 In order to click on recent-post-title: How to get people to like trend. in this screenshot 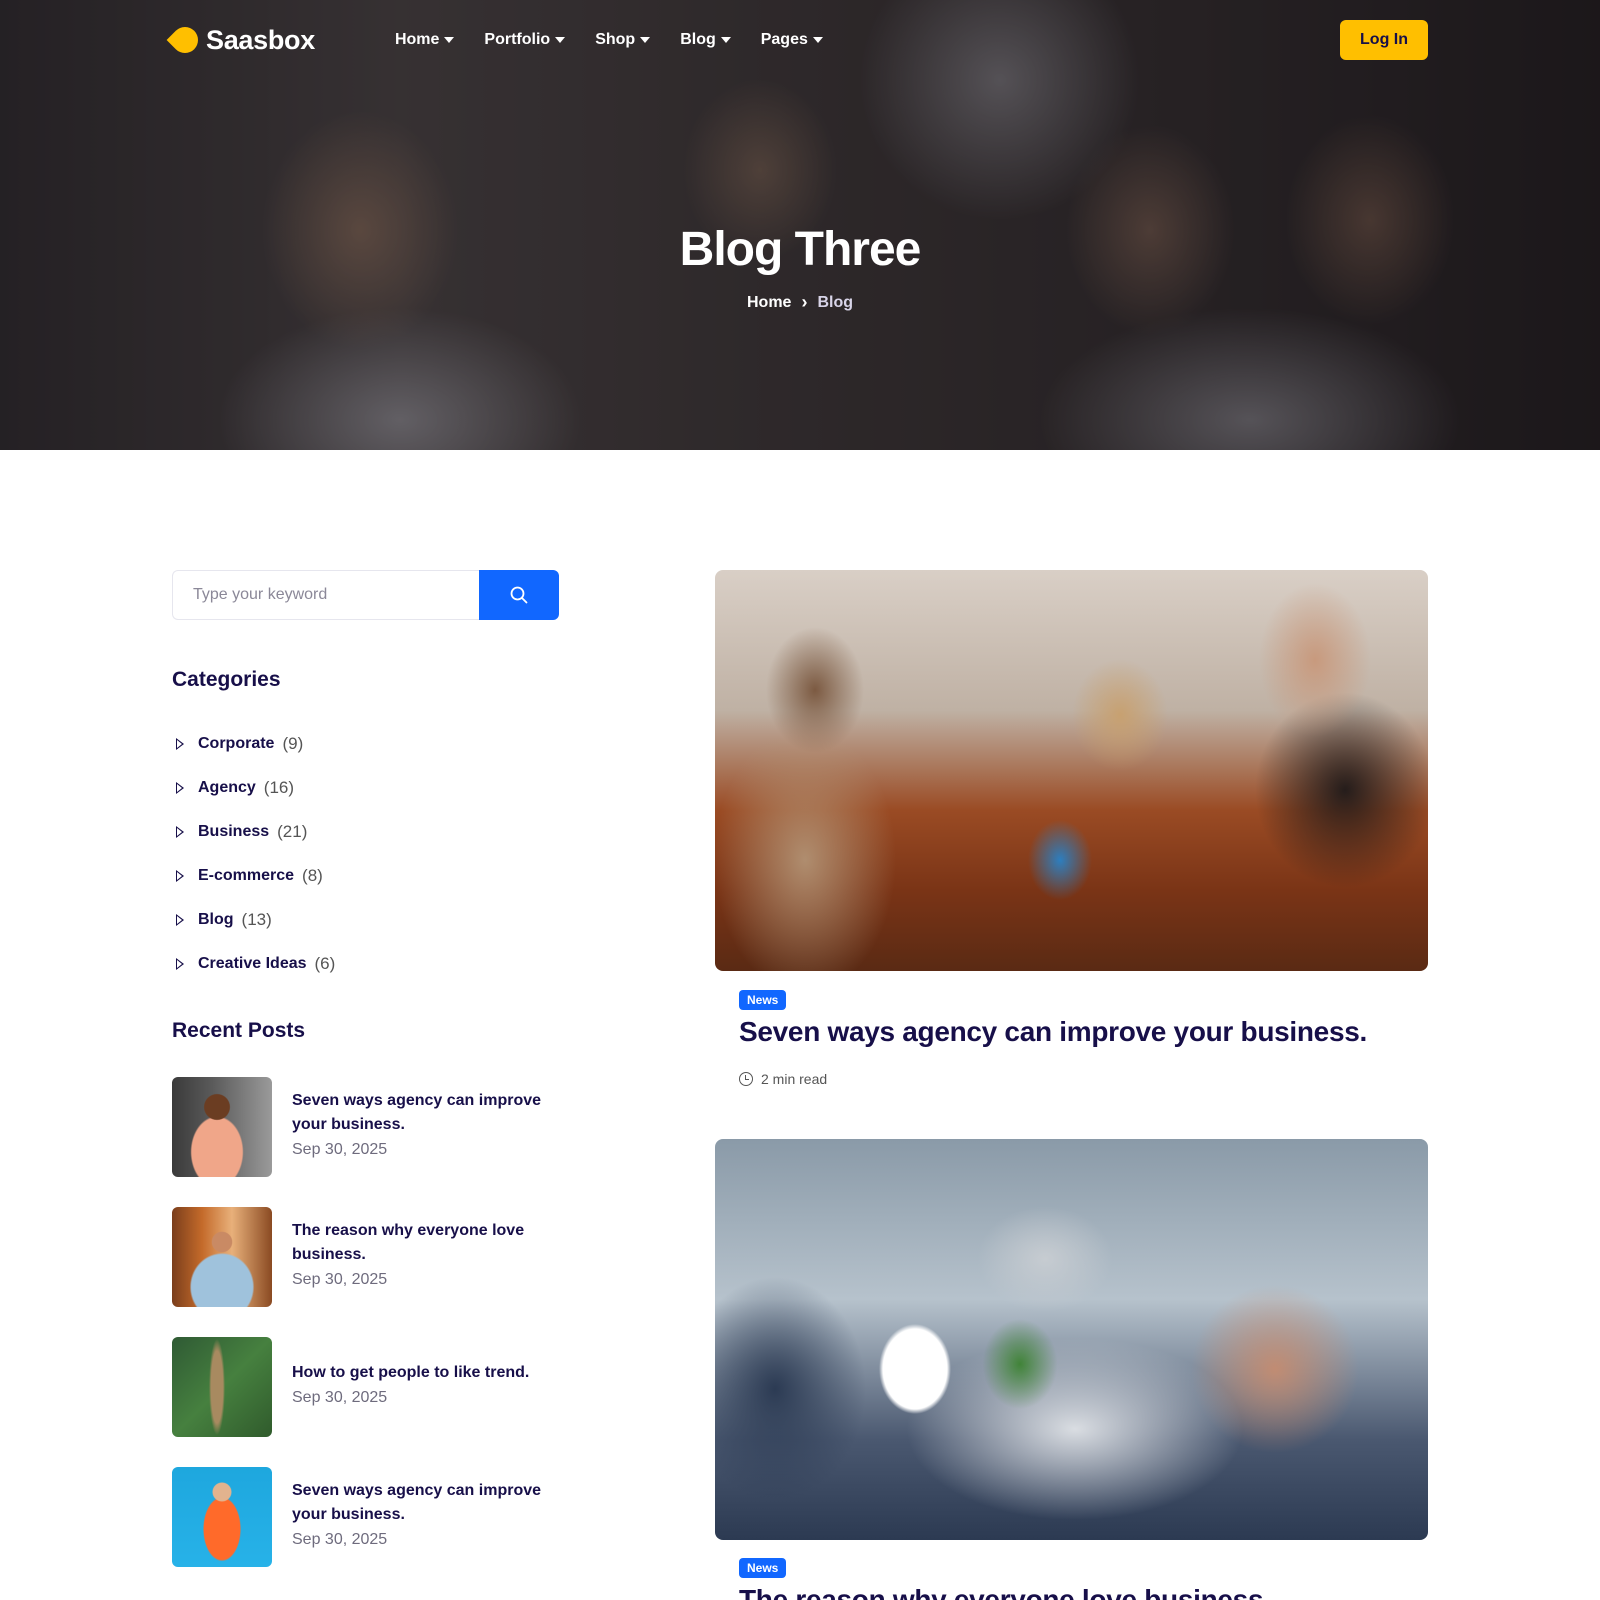, I will do `click(422, 1373)`.